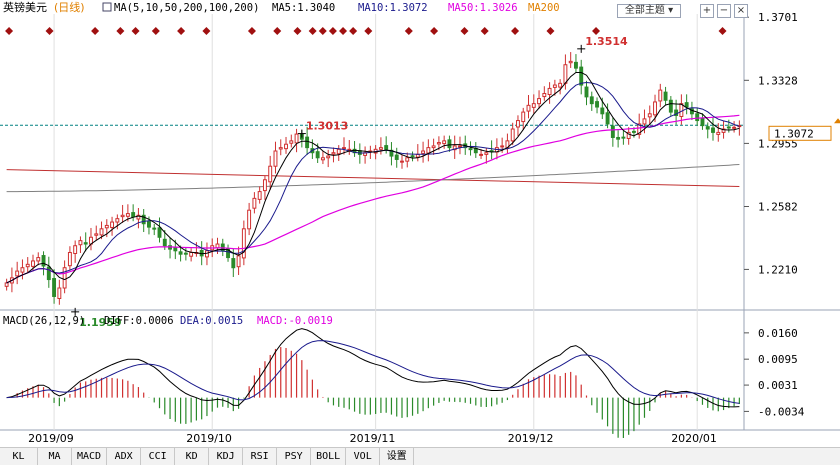 The image size is (840, 465). What do you see at coordinates (778, 359) in the screenshot?
I see `macd-tick-label-1: 0.0095` at bounding box center [778, 359].